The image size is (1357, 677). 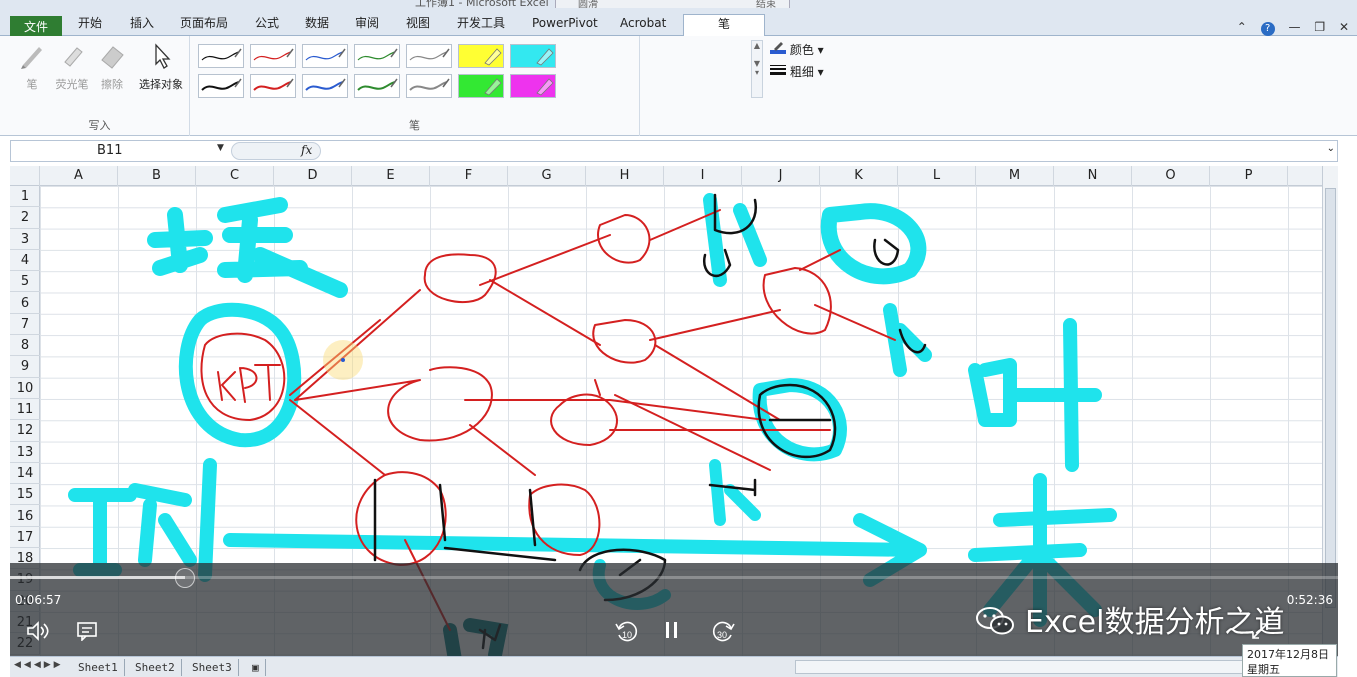 I want to click on ribbon-collapse-icon: ⌃, so click(x=1242, y=27).